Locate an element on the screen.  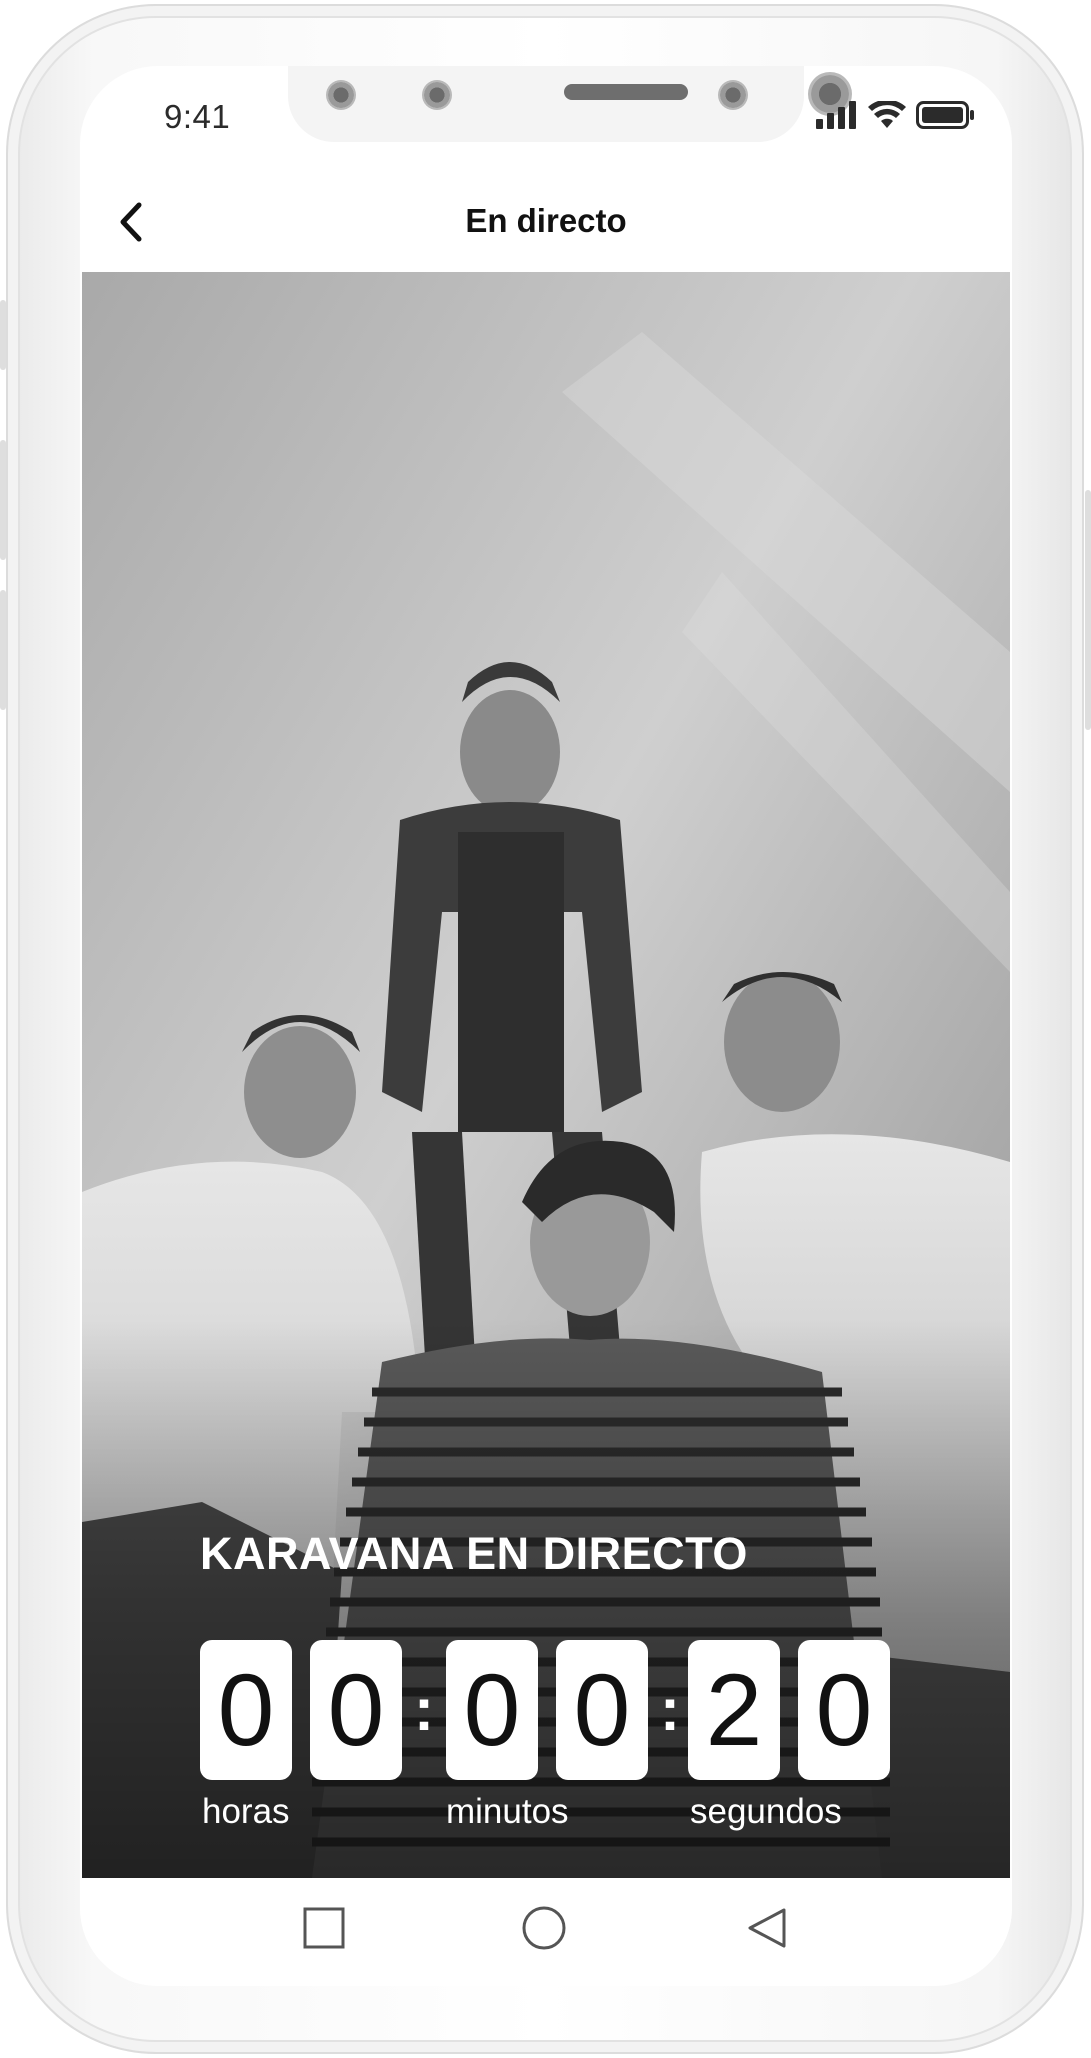
recent-apps-icon is located at coordinates (324, 1930).